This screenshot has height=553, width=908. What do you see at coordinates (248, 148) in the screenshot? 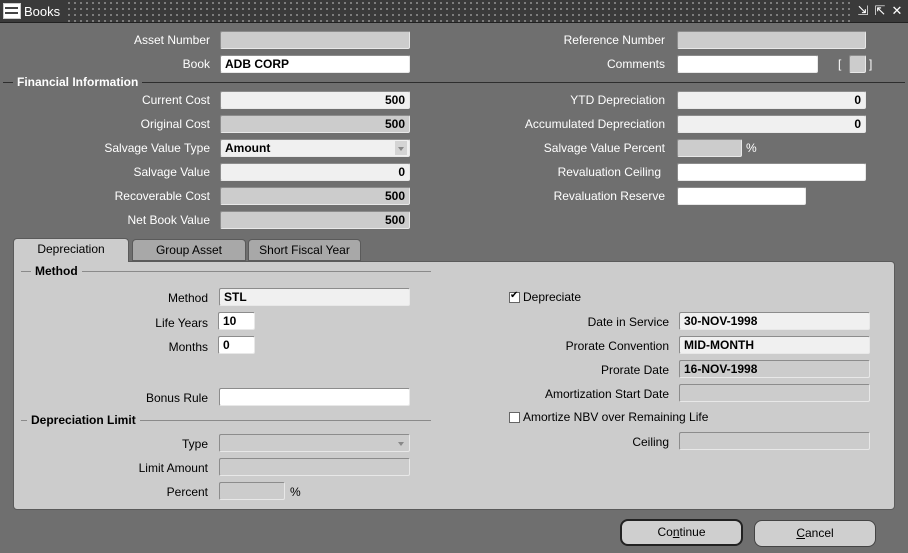
I see `salvage-value-type-value: Amount` at bounding box center [248, 148].